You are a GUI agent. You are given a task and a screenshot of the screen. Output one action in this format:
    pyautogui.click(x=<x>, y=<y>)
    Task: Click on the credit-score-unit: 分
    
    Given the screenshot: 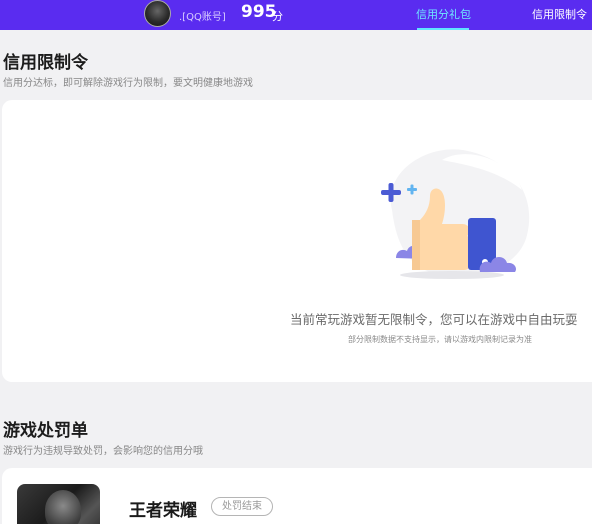 What is the action you would take?
    pyautogui.click(x=277, y=16)
    